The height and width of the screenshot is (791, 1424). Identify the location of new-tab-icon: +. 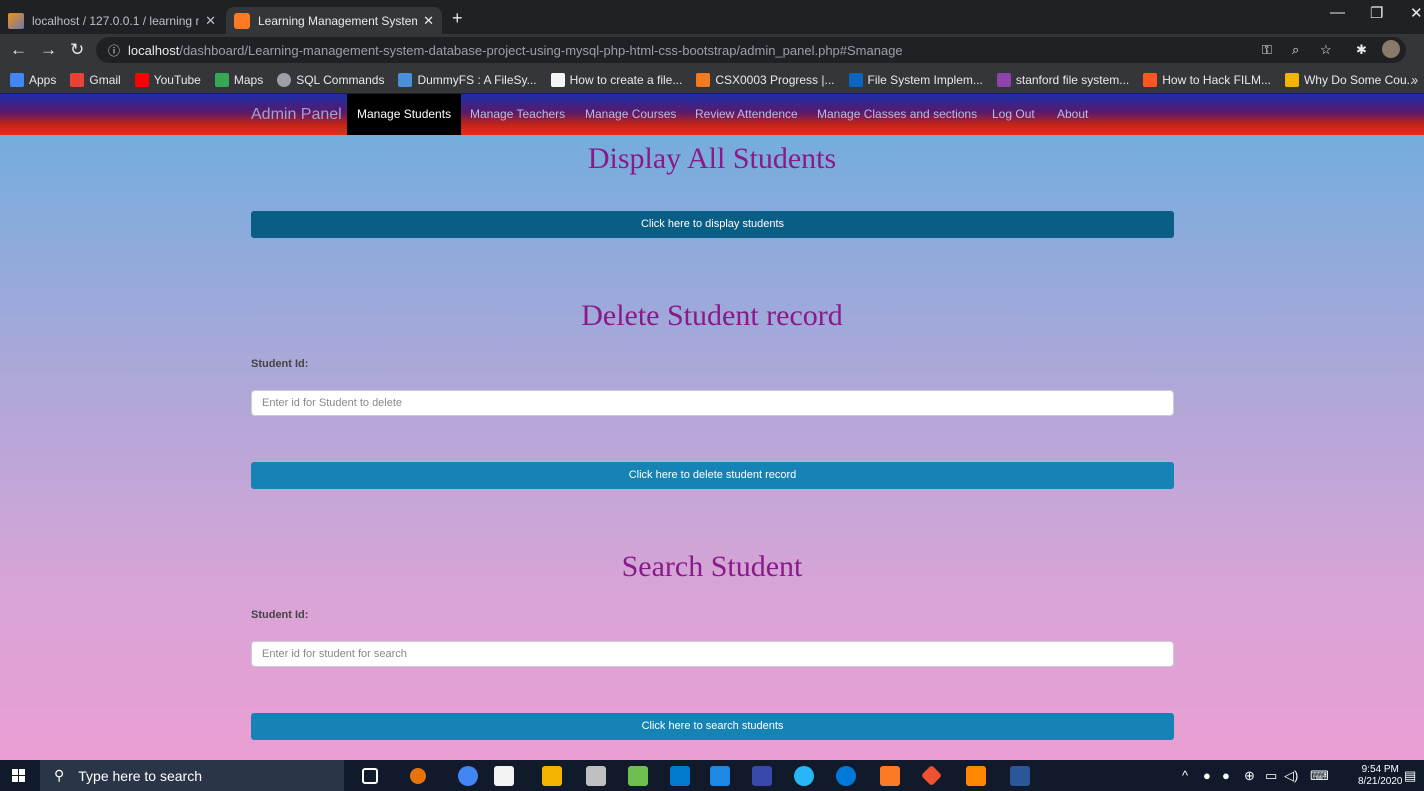
(457, 18).